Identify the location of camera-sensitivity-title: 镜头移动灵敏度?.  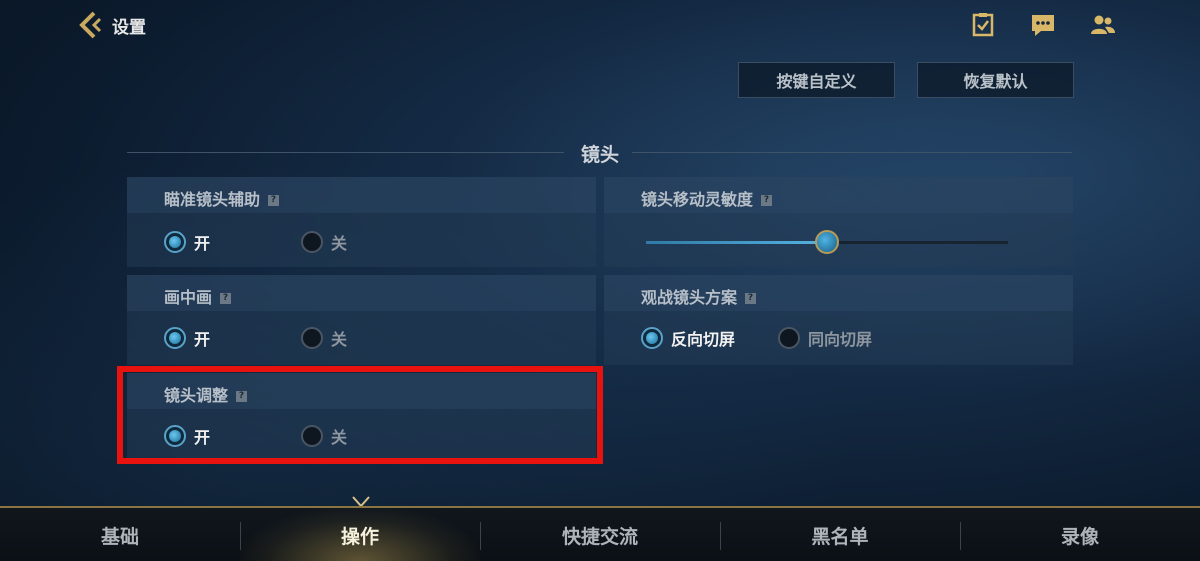
(707, 198).